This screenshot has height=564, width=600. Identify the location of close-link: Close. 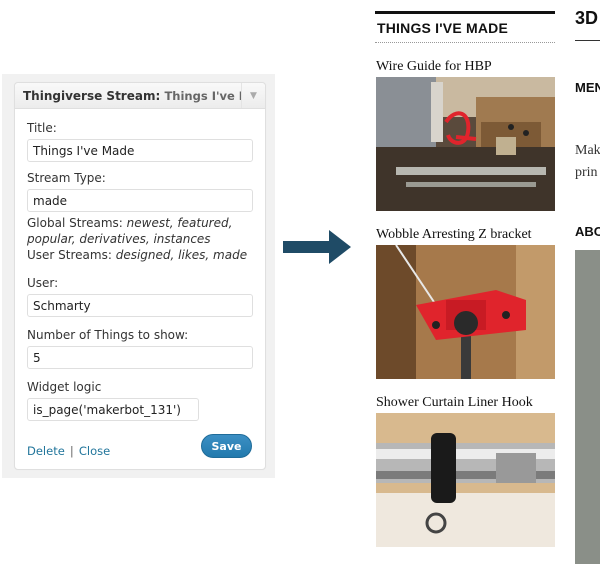
(94, 451).